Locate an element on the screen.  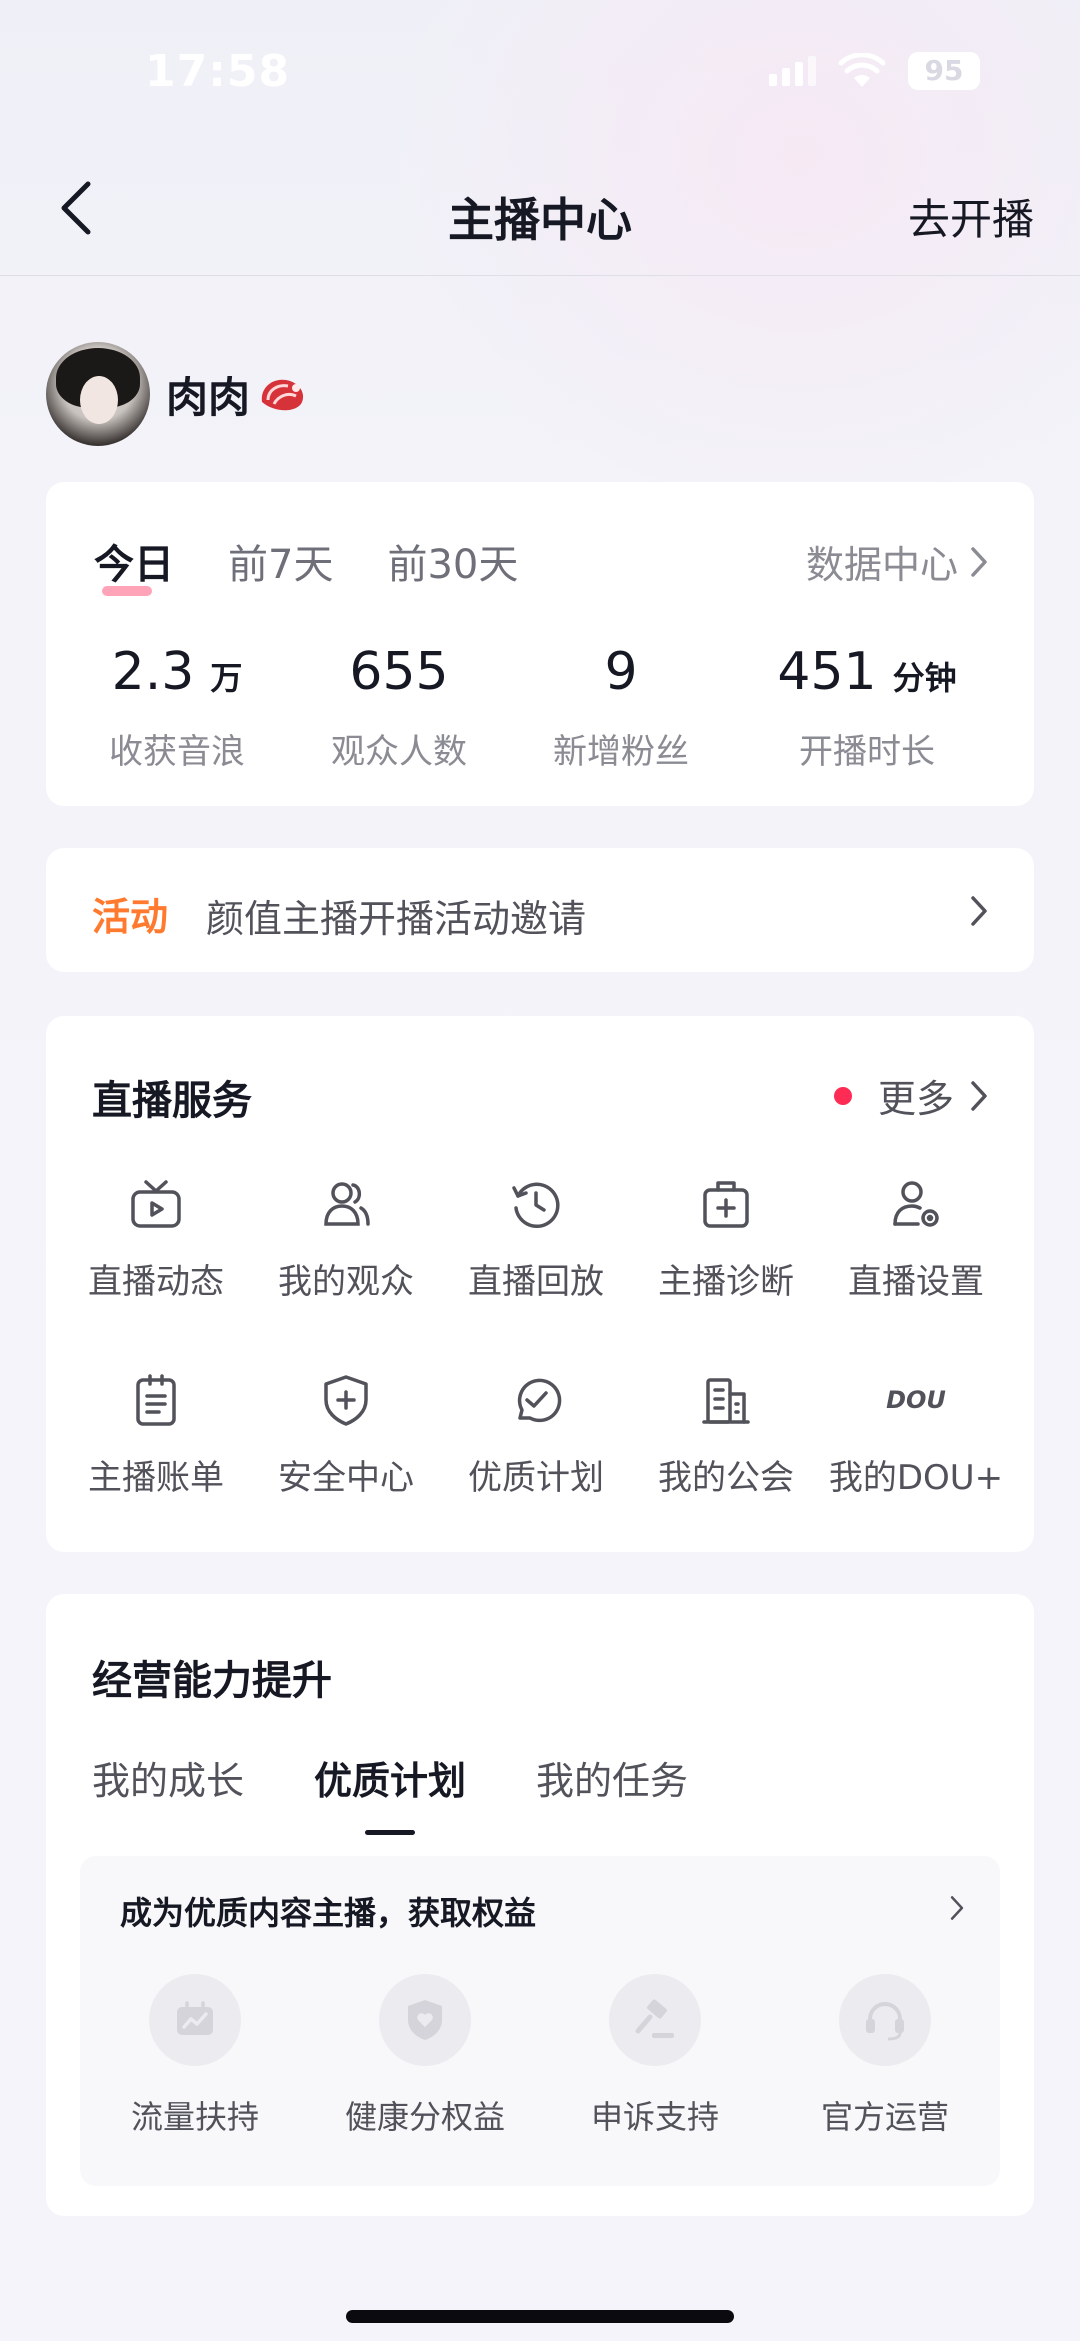
service-label: 我的观众 is located at coordinates (346, 1282).